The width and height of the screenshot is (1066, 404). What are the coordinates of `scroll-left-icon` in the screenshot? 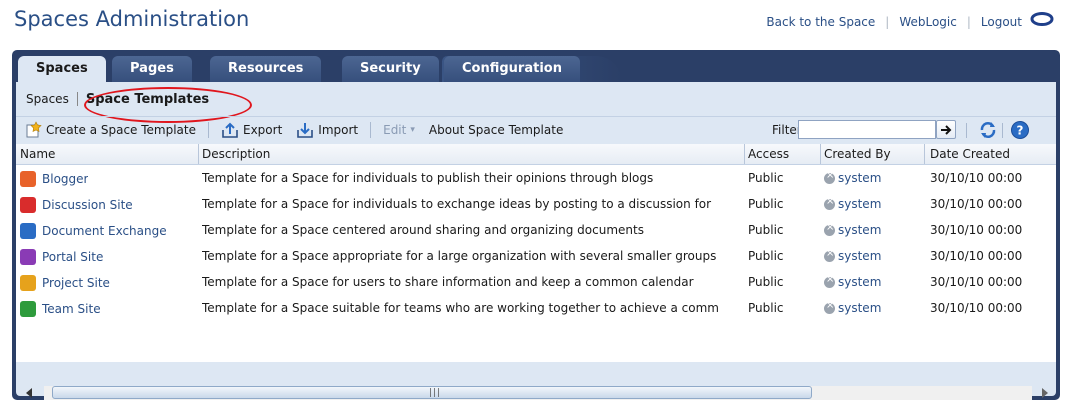 It's located at (29, 393).